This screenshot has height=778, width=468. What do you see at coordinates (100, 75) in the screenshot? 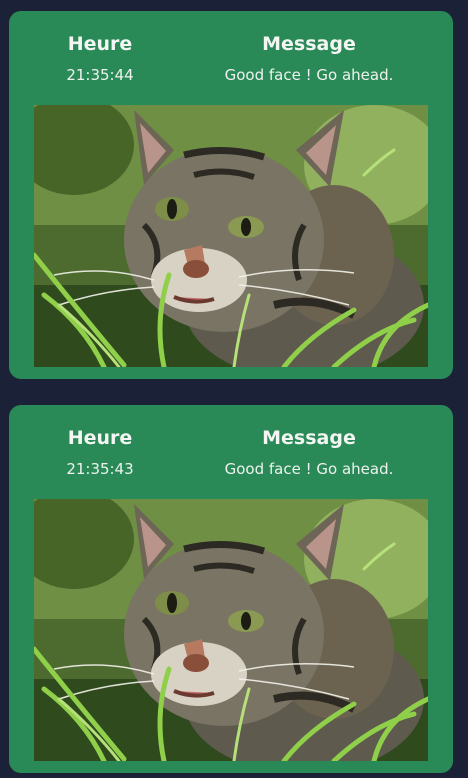
I see `time-value: 21:35:44` at bounding box center [100, 75].